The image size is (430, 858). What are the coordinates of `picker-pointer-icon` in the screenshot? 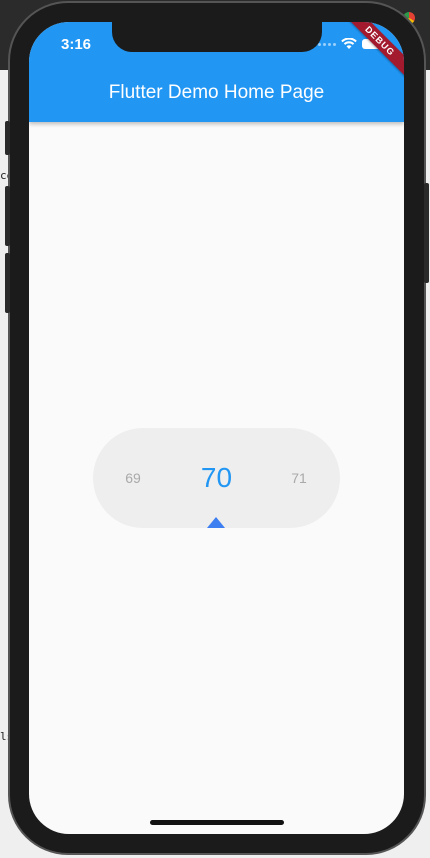 It's located at (216, 522).